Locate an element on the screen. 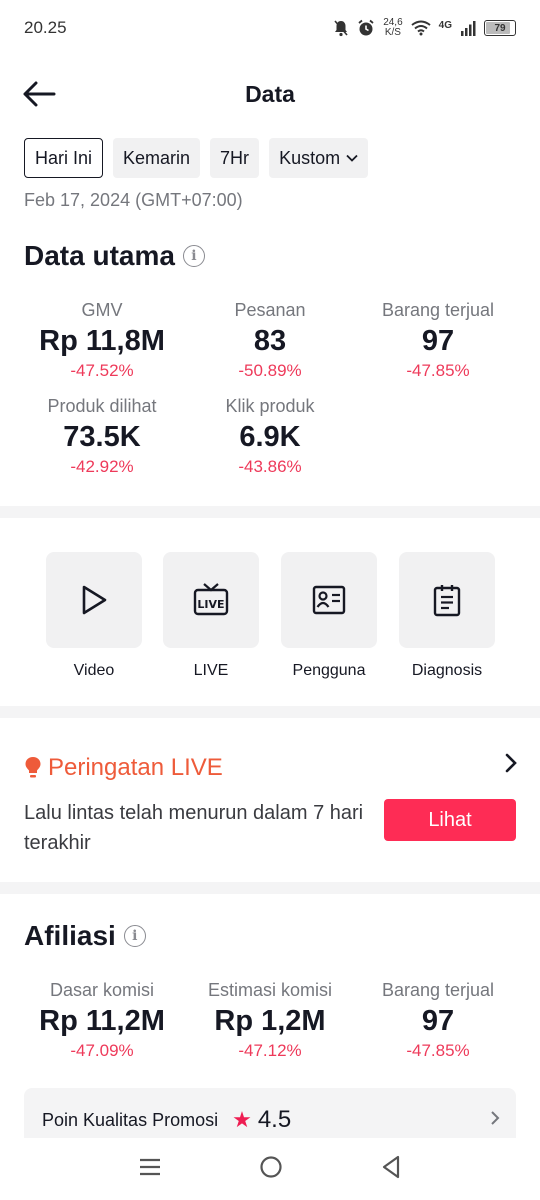 The height and width of the screenshot is (1200, 540). system-nav-bar is located at coordinates (270, 1169).